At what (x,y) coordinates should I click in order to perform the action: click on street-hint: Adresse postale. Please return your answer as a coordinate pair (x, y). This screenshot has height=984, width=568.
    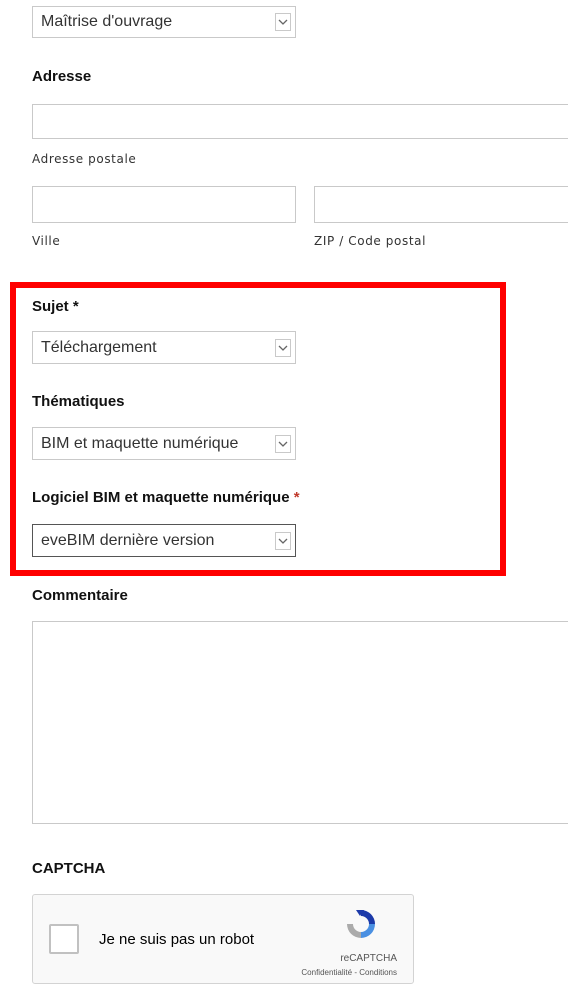
    Looking at the image, I should click on (84, 159).